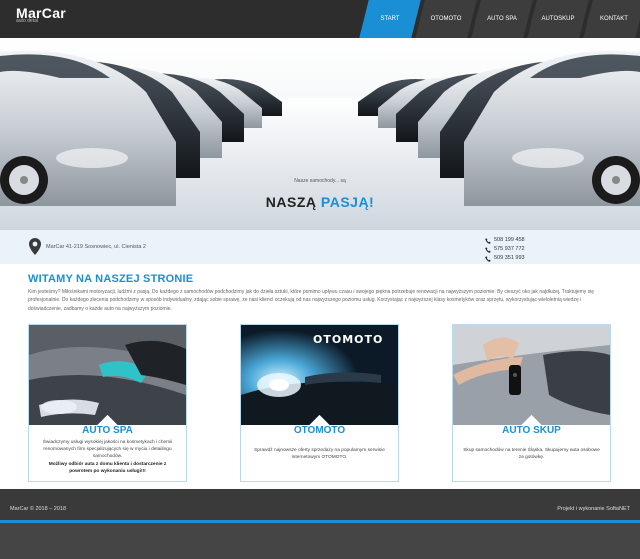  I want to click on phone-number: 575 937 772, so click(509, 249).